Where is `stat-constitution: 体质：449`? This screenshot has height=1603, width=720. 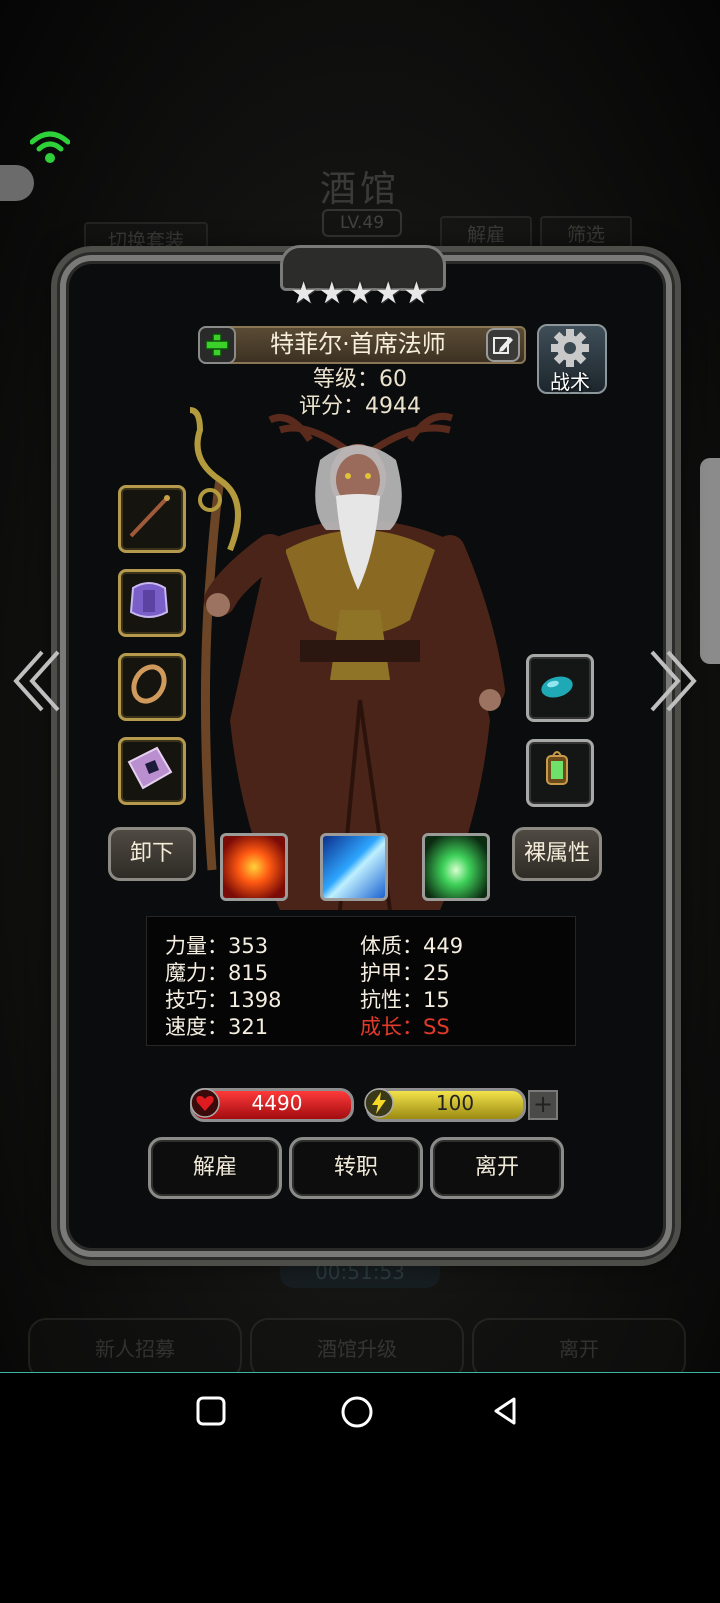 stat-constitution: 体质：449 is located at coordinates (412, 946).